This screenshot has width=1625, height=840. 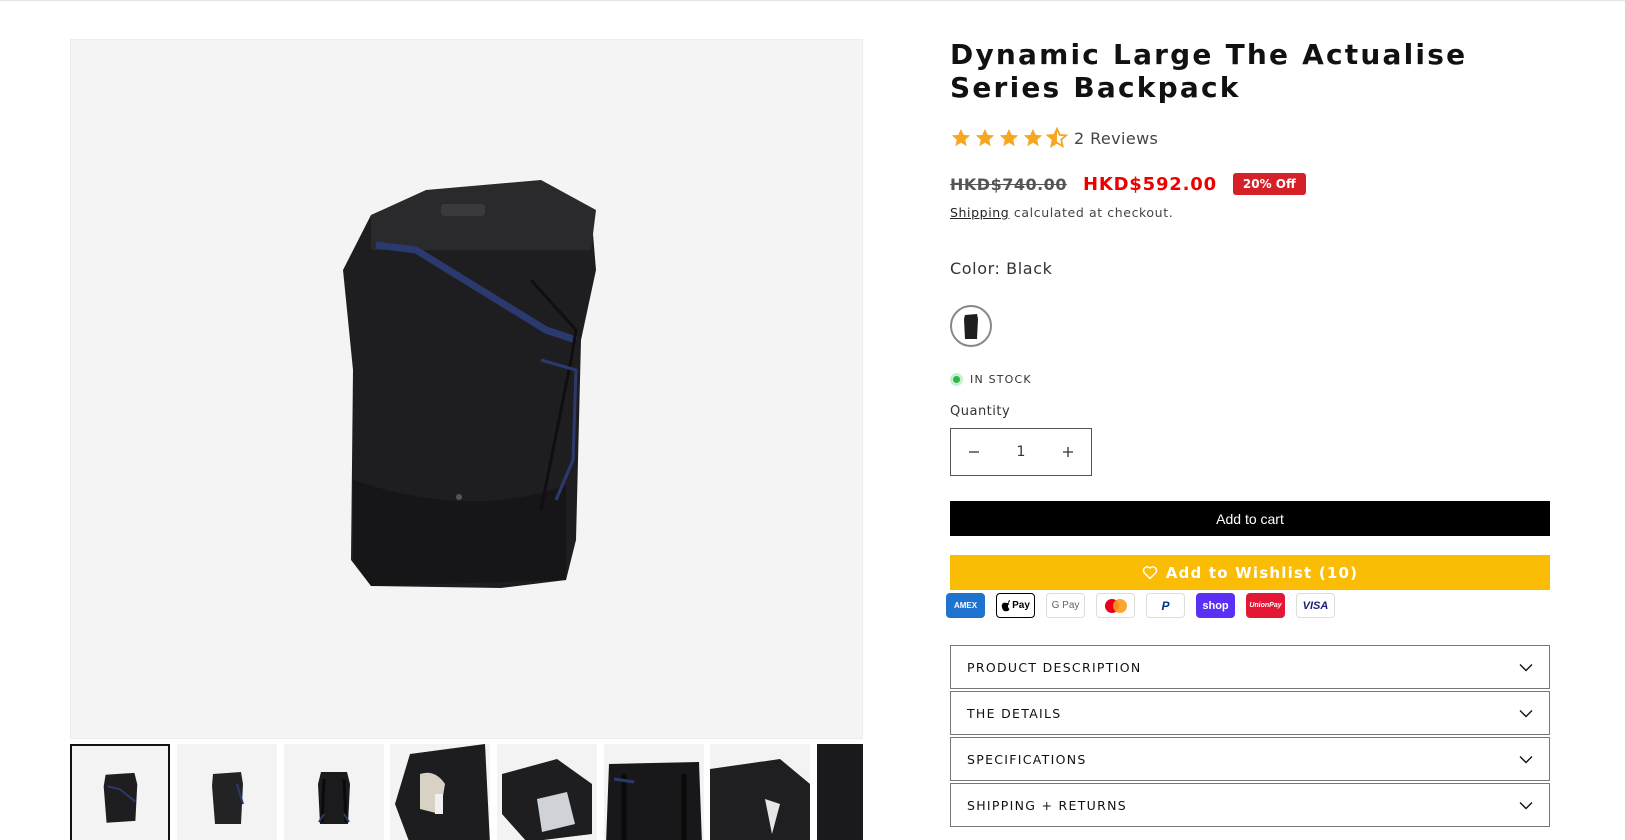 I want to click on shipping-note: Shipping calculated at checkout., so click(x=1061, y=212).